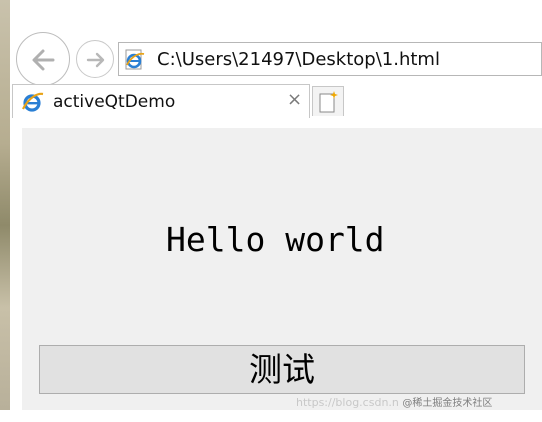  I want to click on back-button, so click(43, 59).